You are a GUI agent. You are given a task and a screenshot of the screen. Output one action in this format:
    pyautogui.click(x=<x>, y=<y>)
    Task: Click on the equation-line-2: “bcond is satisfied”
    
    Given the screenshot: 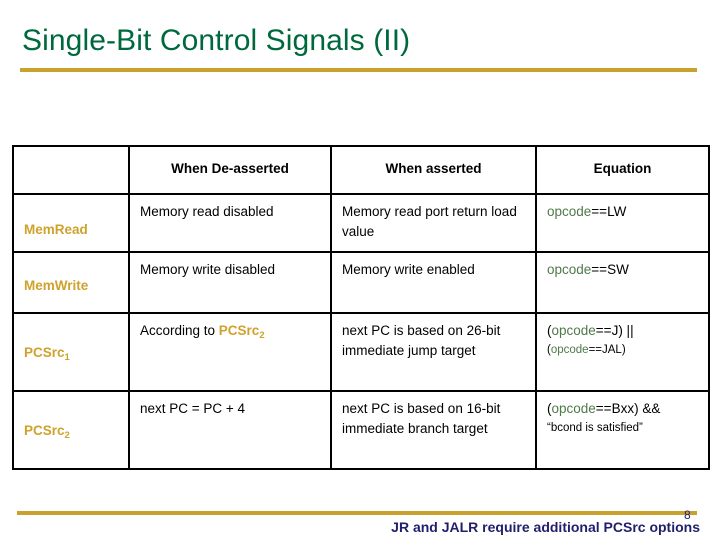 What is the action you would take?
    pyautogui.click(x=595, y=428)
    